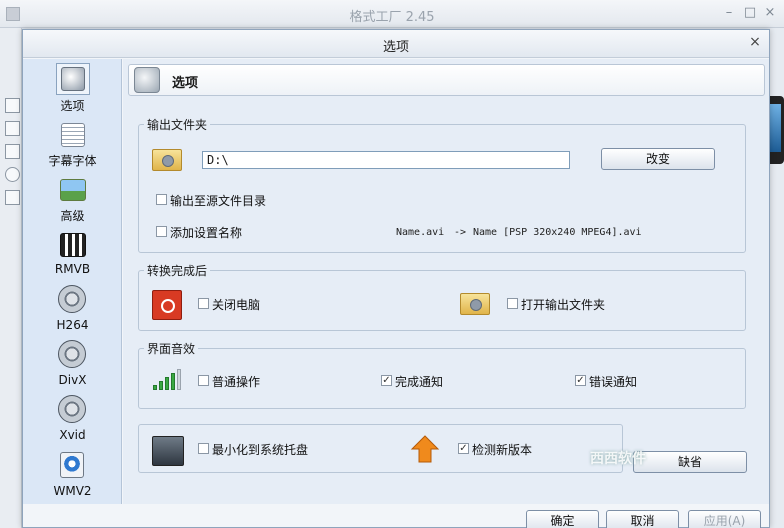 The height and width of the screenshot is (528, 784). What do you see at coordinates (218, 200) in the screenshot?
I see `to-source-dir-label: 输出至源文件目录` at bounding box center [218, 200].